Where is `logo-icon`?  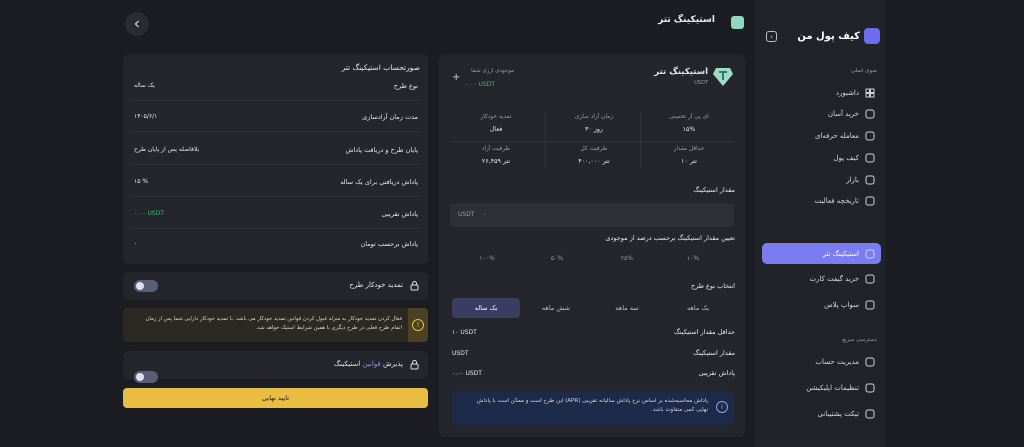
logo-icon is located at coordinates (872, 36).